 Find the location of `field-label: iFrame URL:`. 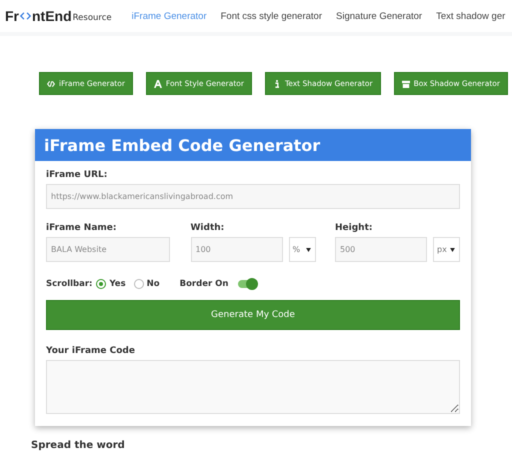

field-label: iFrame URL: is located at coordinates (77, 175).